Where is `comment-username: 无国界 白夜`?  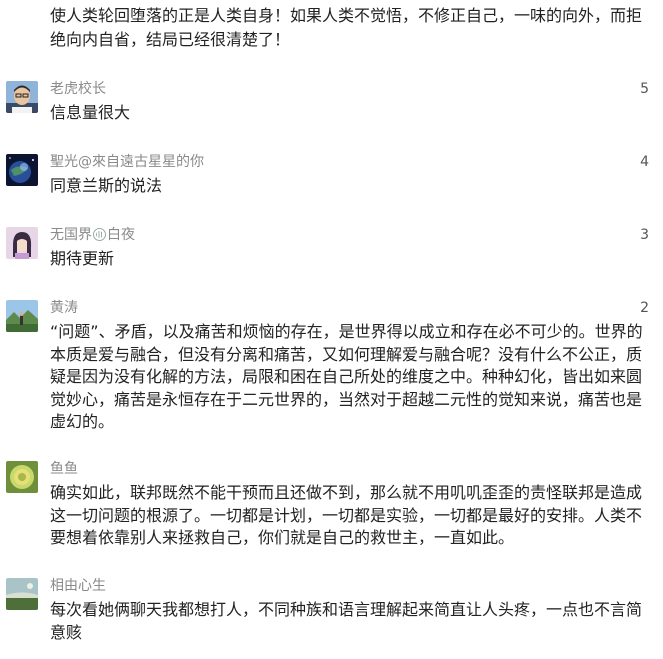
comment-username: 无国界 白夜 is located at coordinates (92, 235).